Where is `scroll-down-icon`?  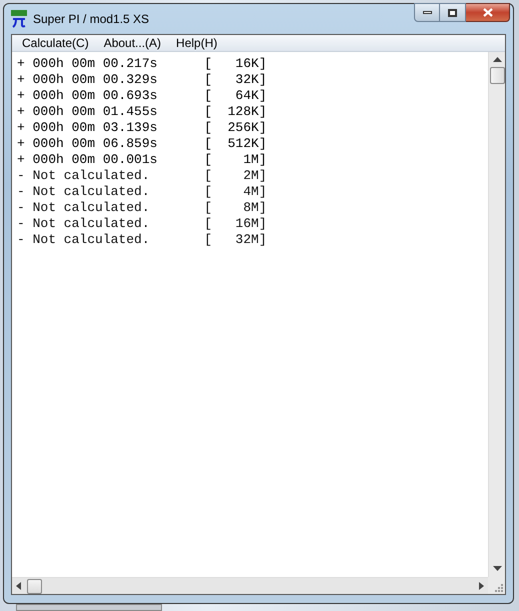 scroll-down-icon is located at coordinates (497, 569).